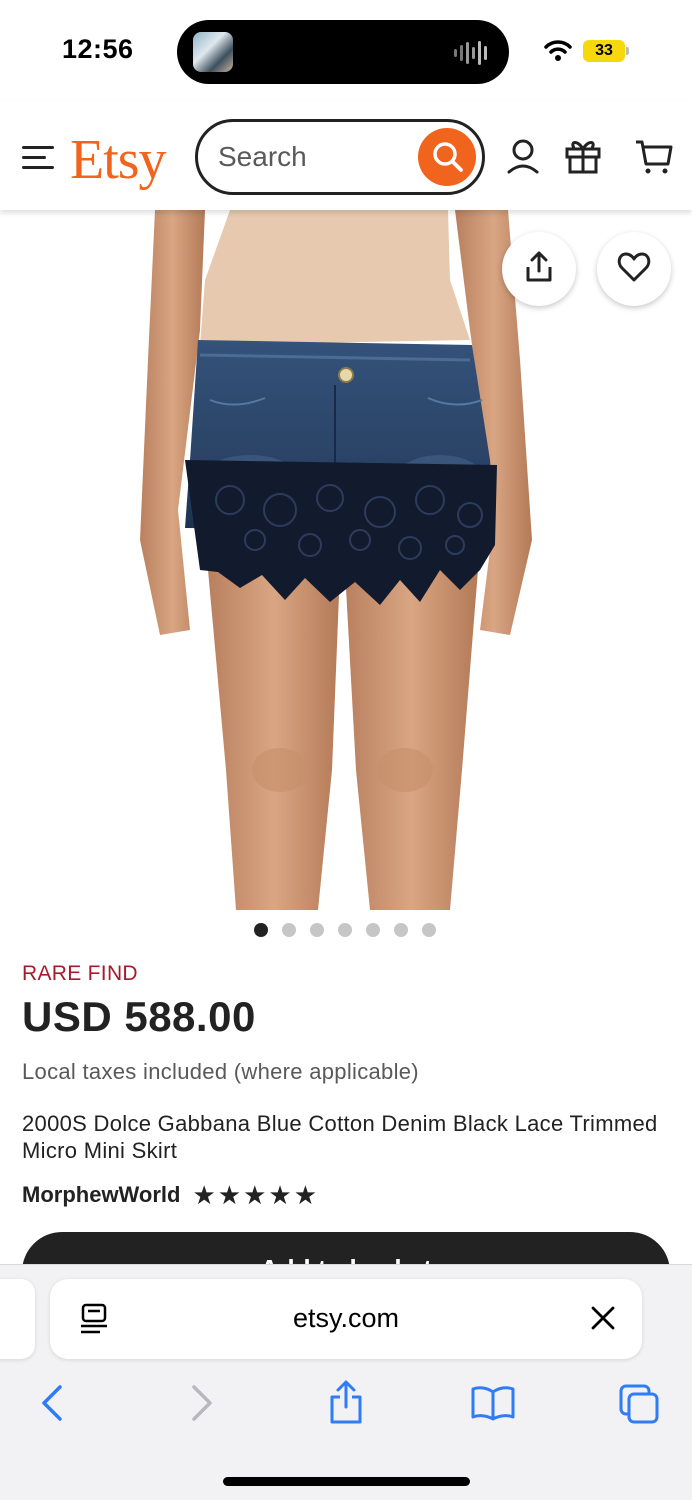  I want to click on now-playing-thumbnail, so click(213, 52).